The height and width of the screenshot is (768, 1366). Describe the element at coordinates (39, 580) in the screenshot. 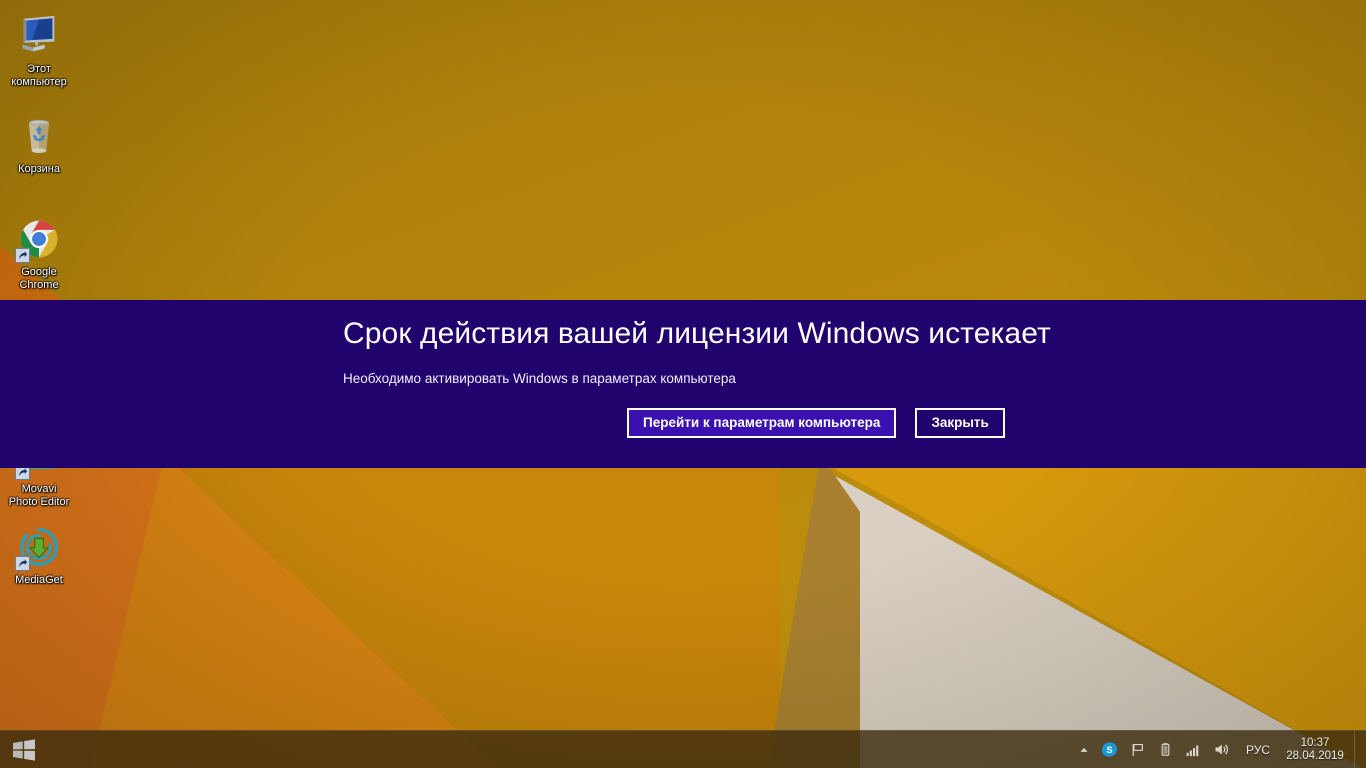

I see `desktop-icon-label: MediaGet` at that location.